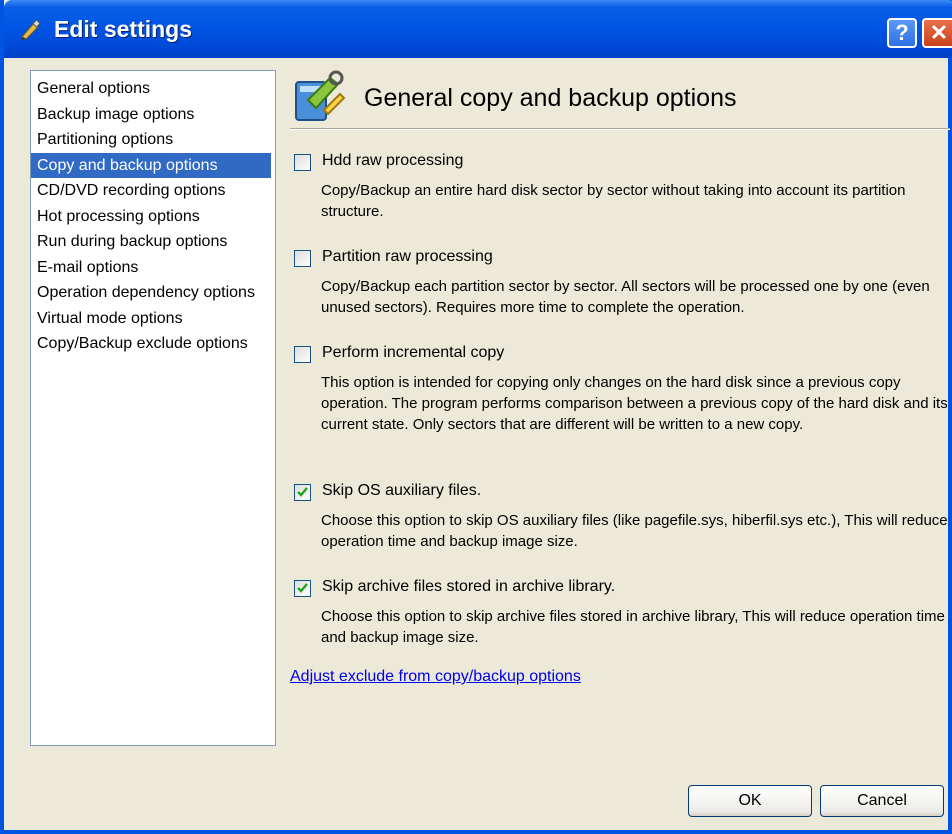  What do you see at coordinates (151, 89) in the screenshot?
I see `nav-item-general-options: General options` at bounding box center [151, 89].